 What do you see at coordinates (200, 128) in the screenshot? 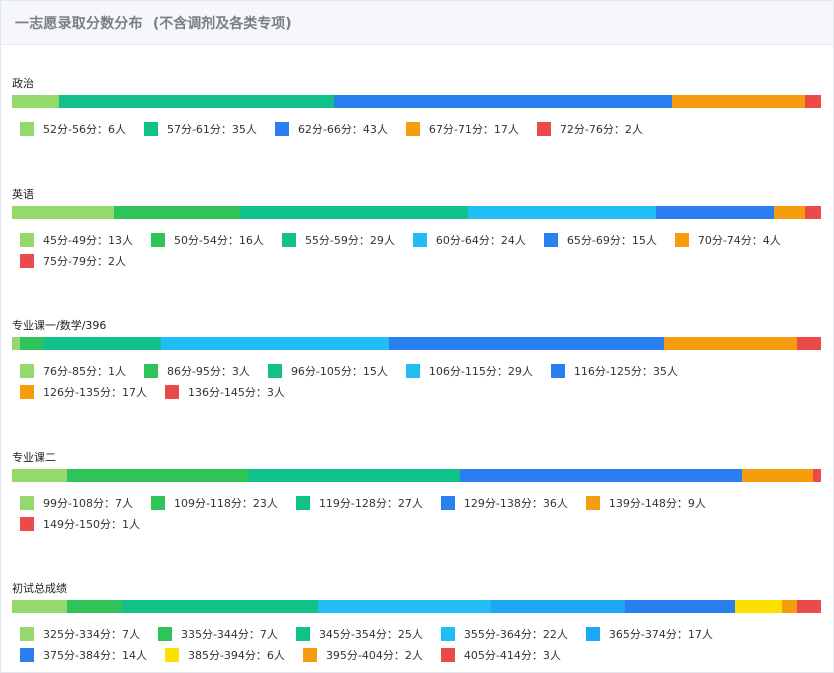
I see `legend-item: 57分-61分：35人` at bounding box center [200, 128].